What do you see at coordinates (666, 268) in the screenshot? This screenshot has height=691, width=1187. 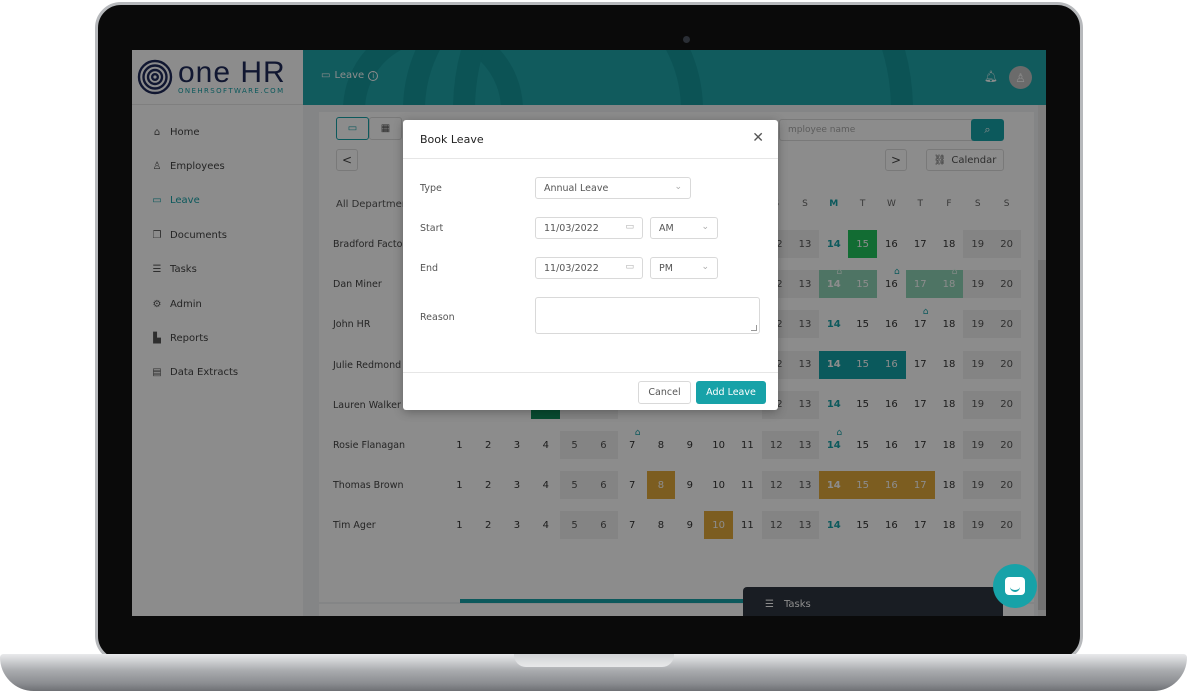 I see `end-period-value: PM` at bounding box center [666, 268].